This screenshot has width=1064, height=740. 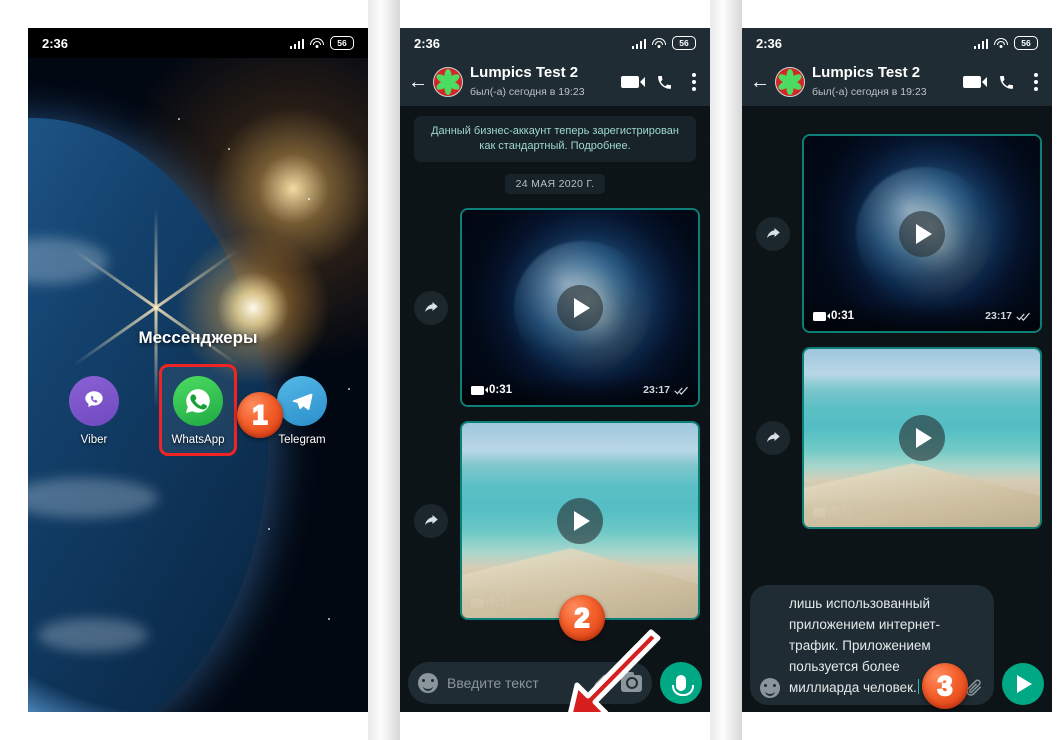 I want to click on send-button, so click(x=1023, y=684).